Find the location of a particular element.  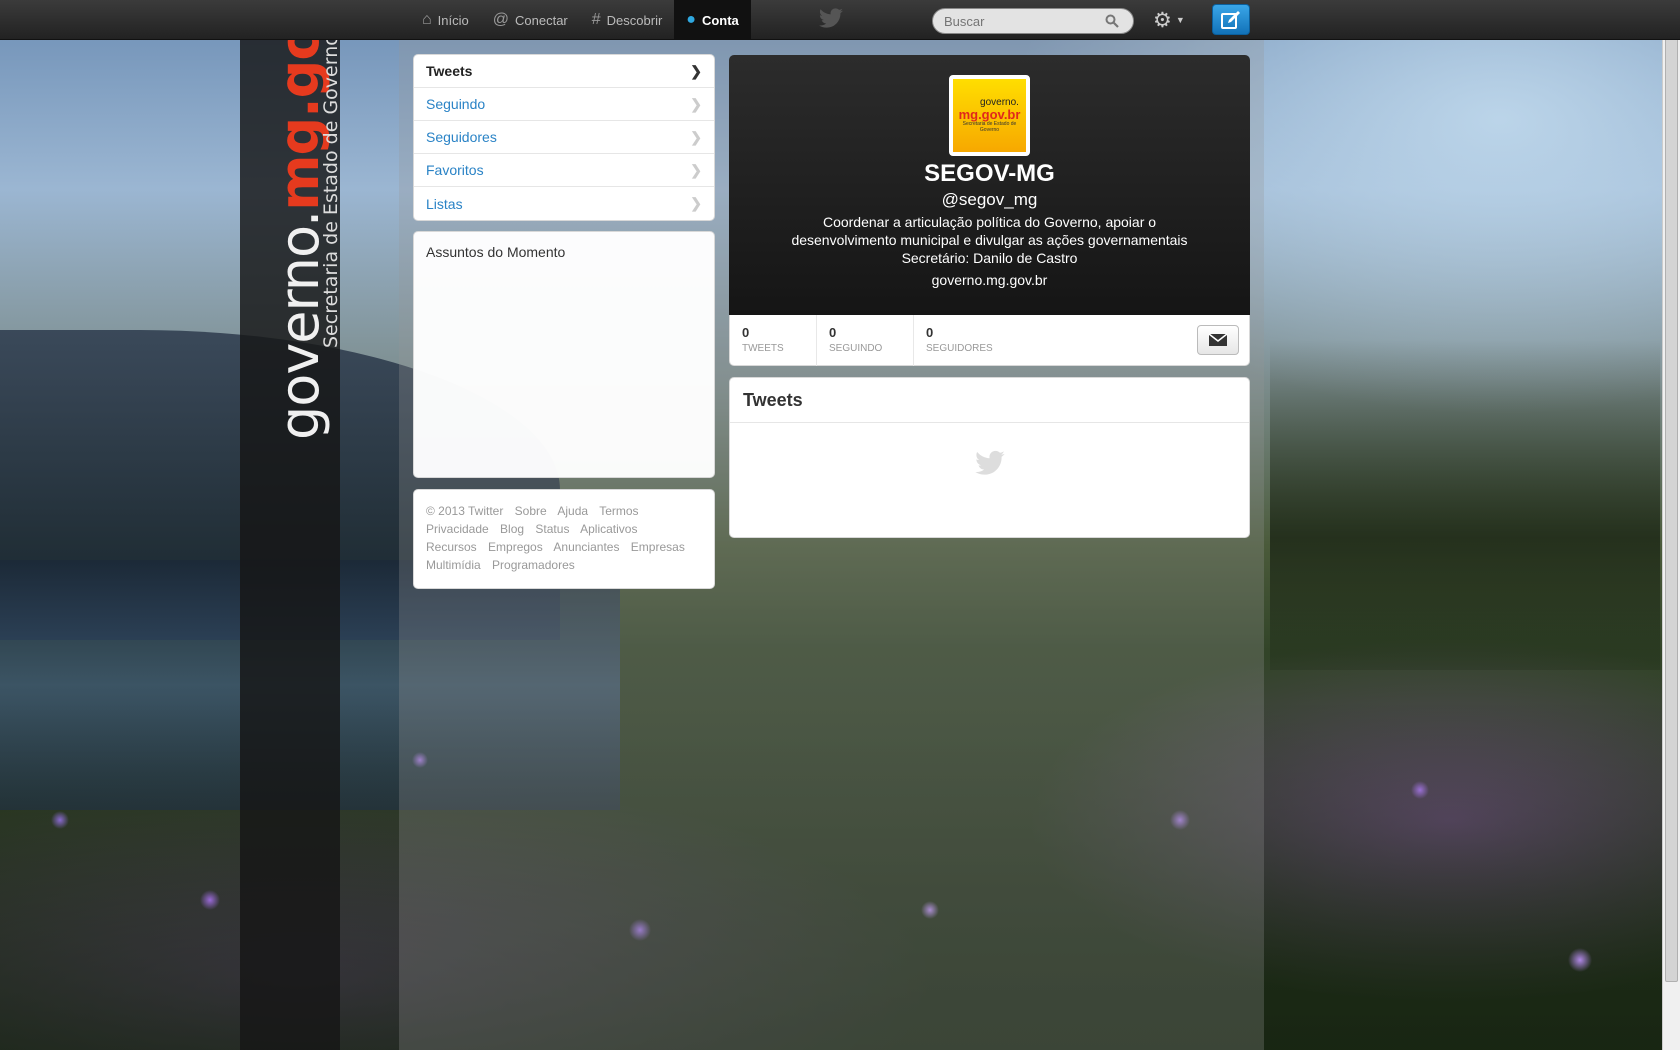

footer-copyright: © 2013 Twitter is located at coordinates (465, 511).